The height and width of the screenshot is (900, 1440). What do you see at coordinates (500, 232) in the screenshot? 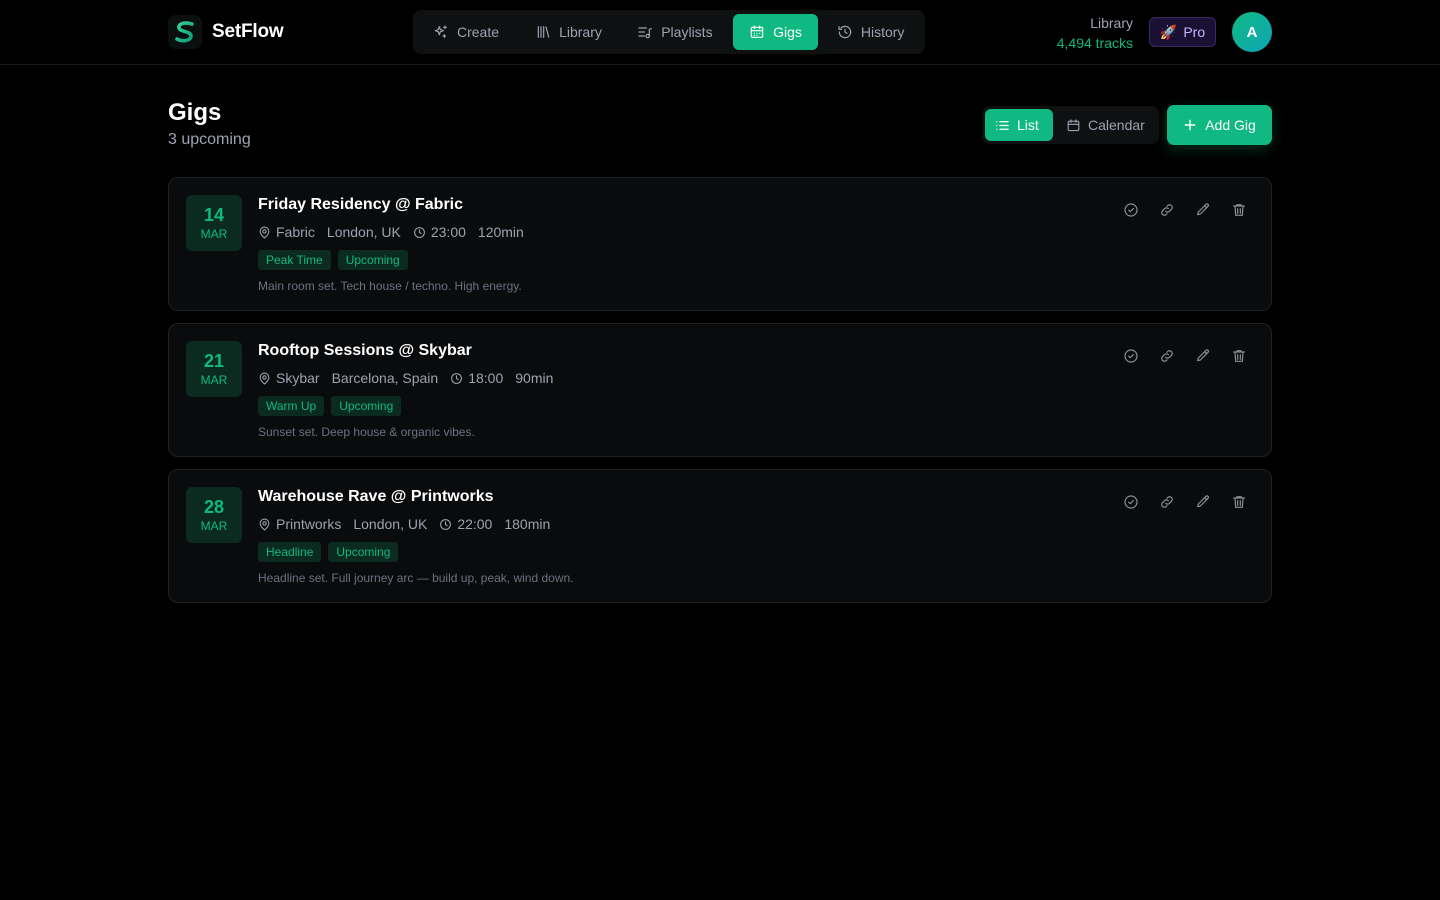
I see `gig-duration: 120min` at bounding box center [500, 232].